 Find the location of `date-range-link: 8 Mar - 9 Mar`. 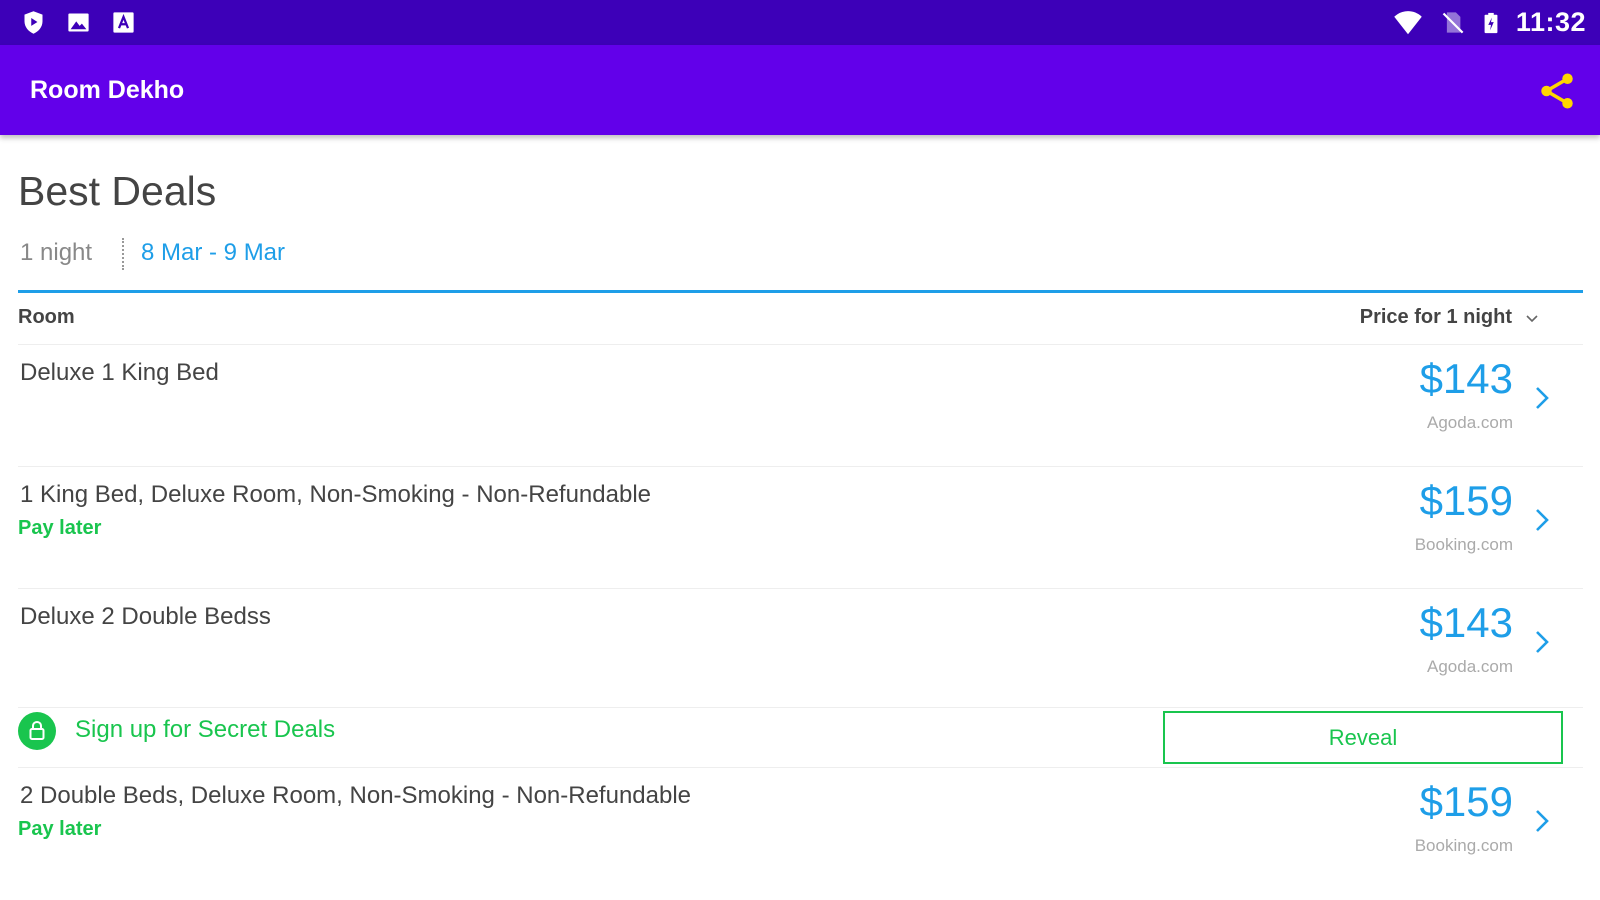

date-range-link: 8 Mar - 9 Mar is located at coordinates (213, 253).